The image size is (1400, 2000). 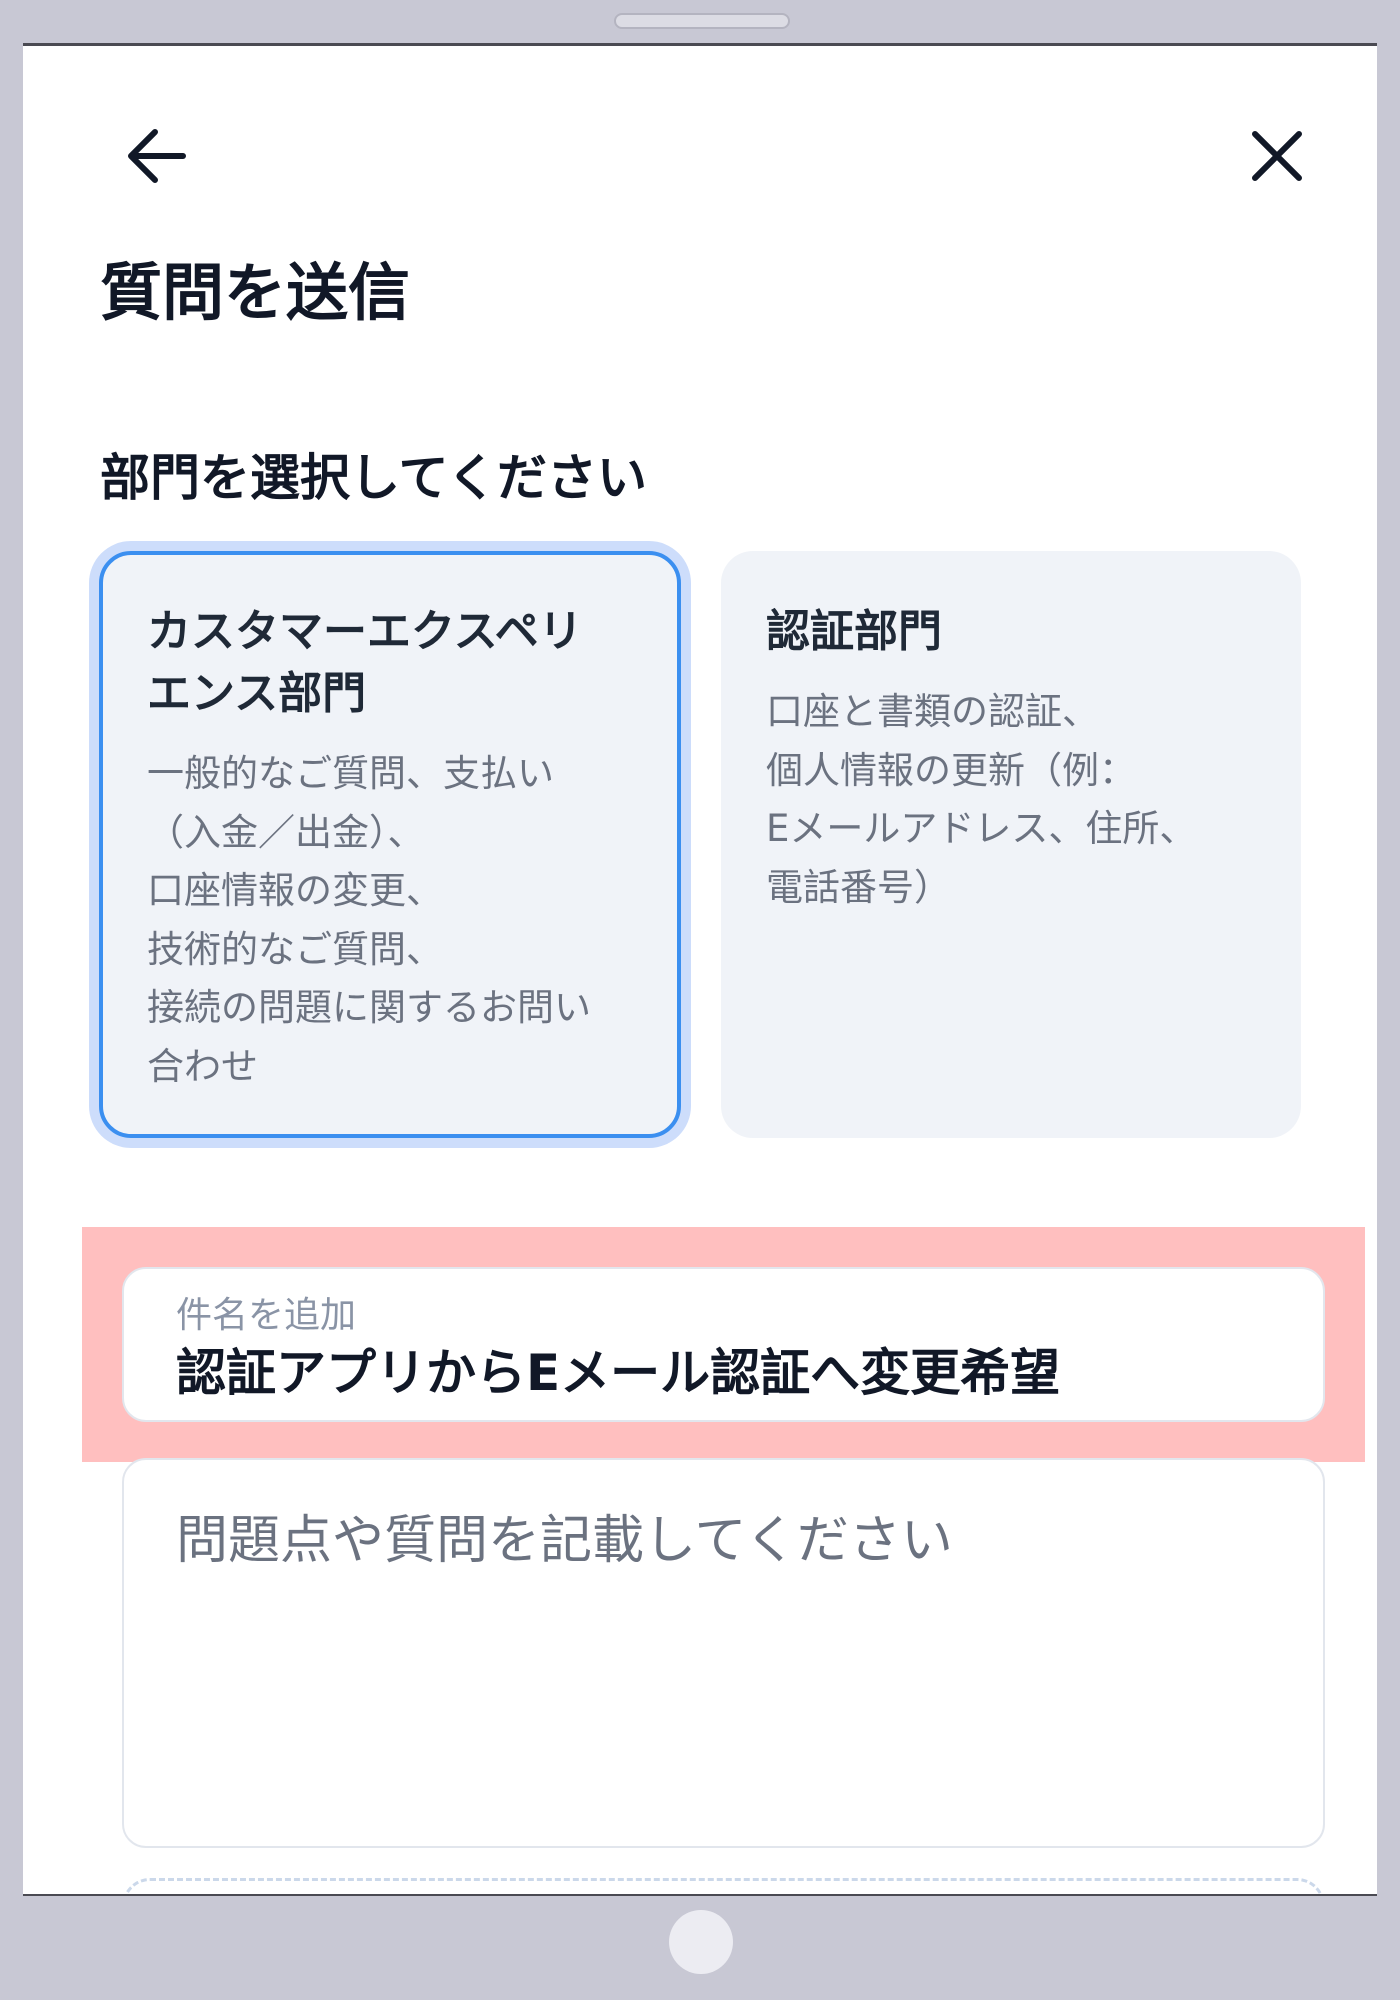 What do you see at coordinates (369, 1007) in the screenshot?
I see `description-line: 接続の問題に関するお問い` at bounding box center [369, 1007].